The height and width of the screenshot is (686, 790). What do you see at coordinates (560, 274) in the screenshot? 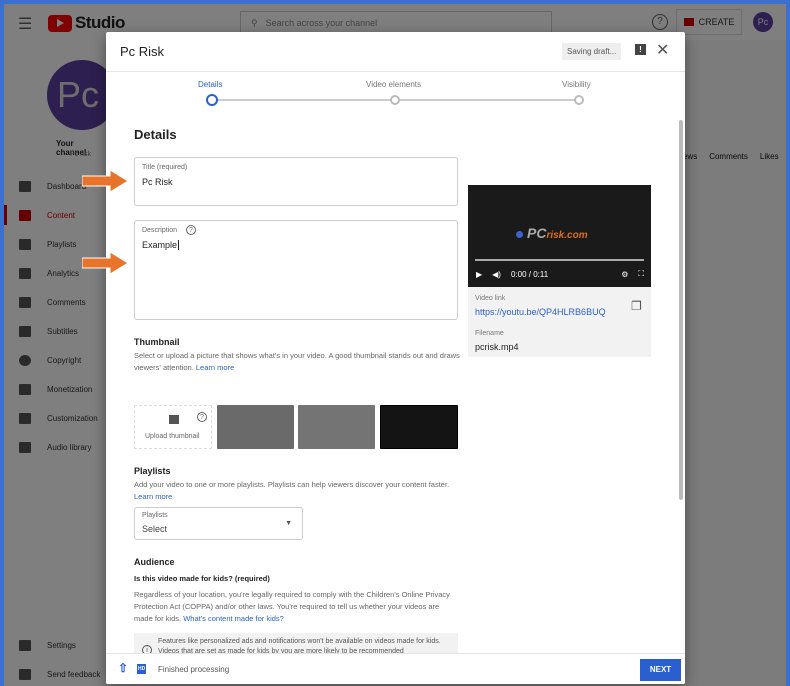
I see `video-controls: ▶ ◀) 0:00 / 0:11 ⚙ ⛶` at bounding box center [560, 274].